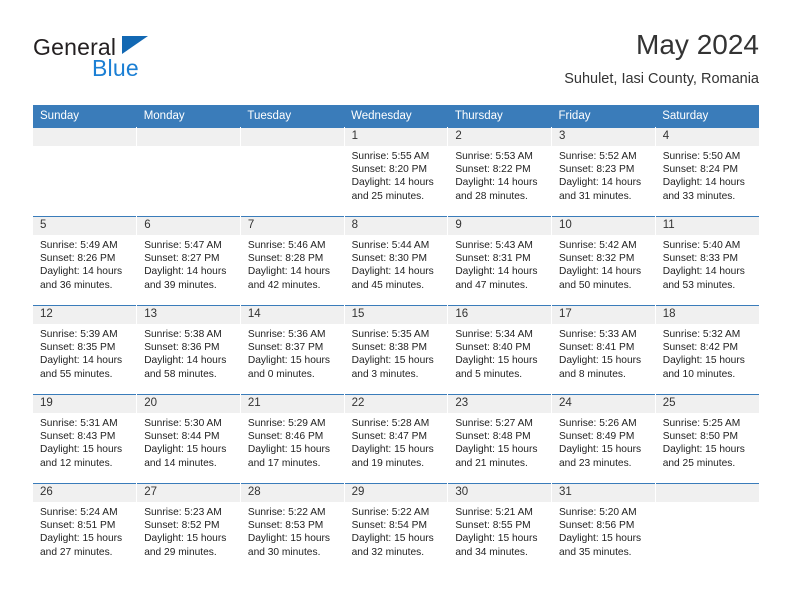 The image size is (792, 612). Describe the element at coordinates (493, 526) in the screenshot. I see `sunset-time: Sunset: 8:55 PM` at that location.